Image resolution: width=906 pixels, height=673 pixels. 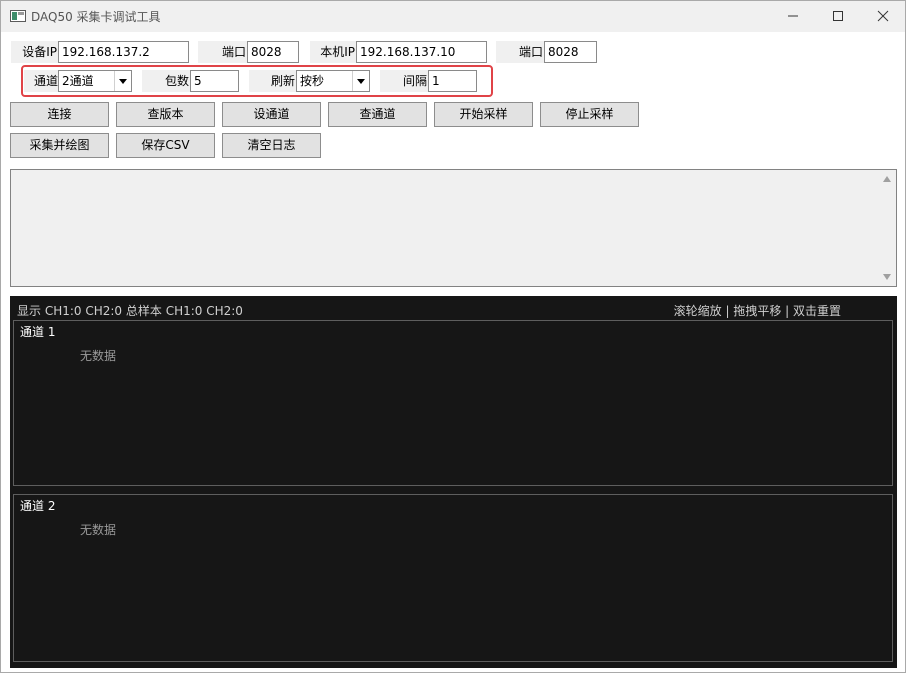 I want to click on device-port-label: 端口, so click(x=222, y=52).